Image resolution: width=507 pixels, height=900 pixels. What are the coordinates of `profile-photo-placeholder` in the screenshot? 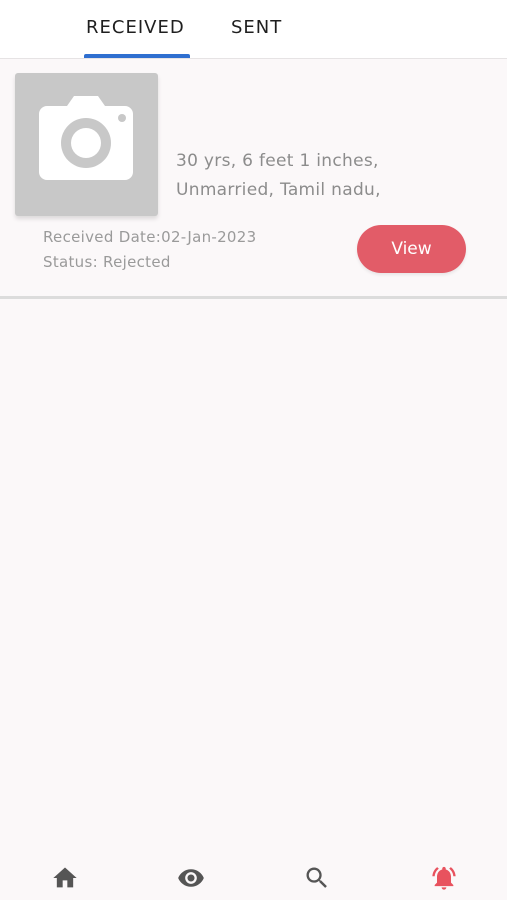 It's located at (86, 144).